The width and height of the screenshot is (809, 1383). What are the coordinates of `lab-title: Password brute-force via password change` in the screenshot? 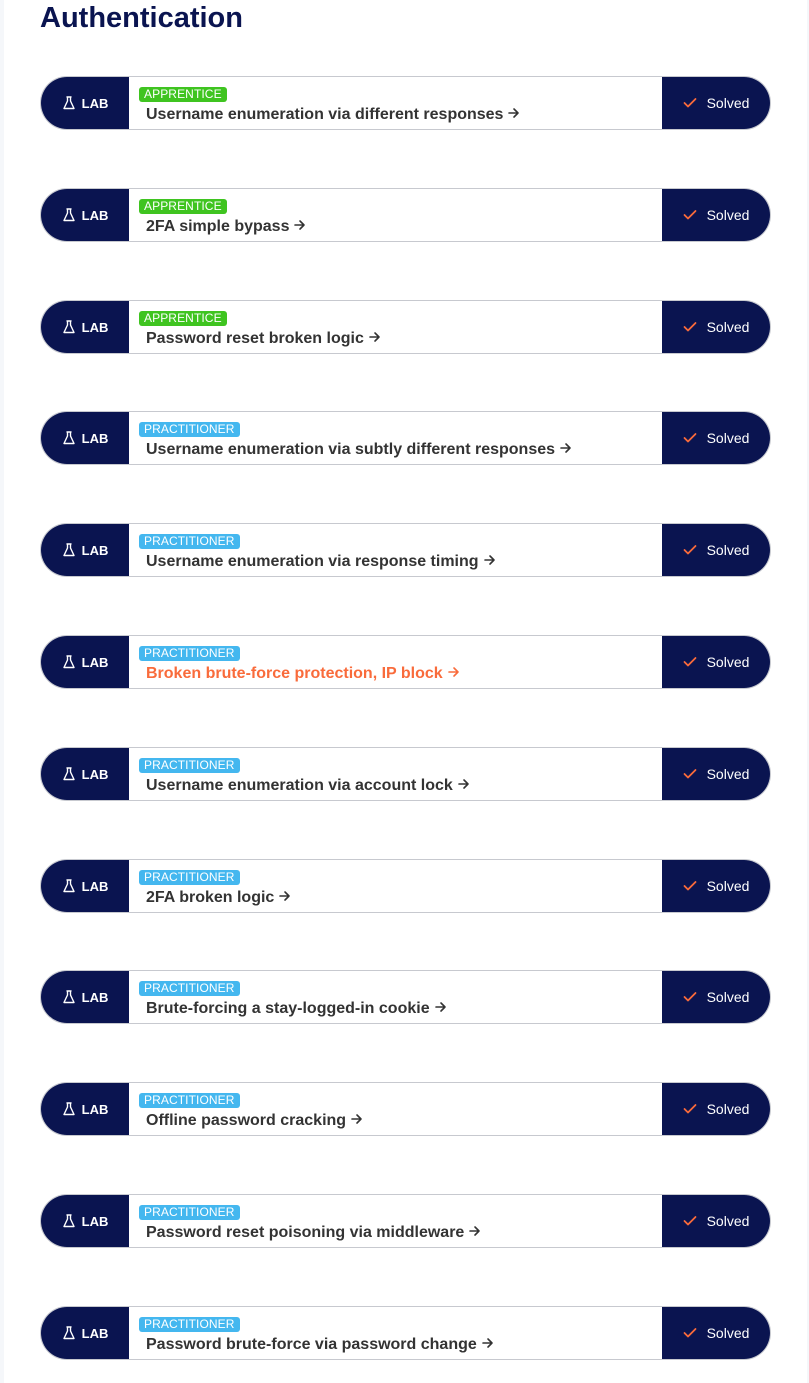 It's located at (311, 1344).